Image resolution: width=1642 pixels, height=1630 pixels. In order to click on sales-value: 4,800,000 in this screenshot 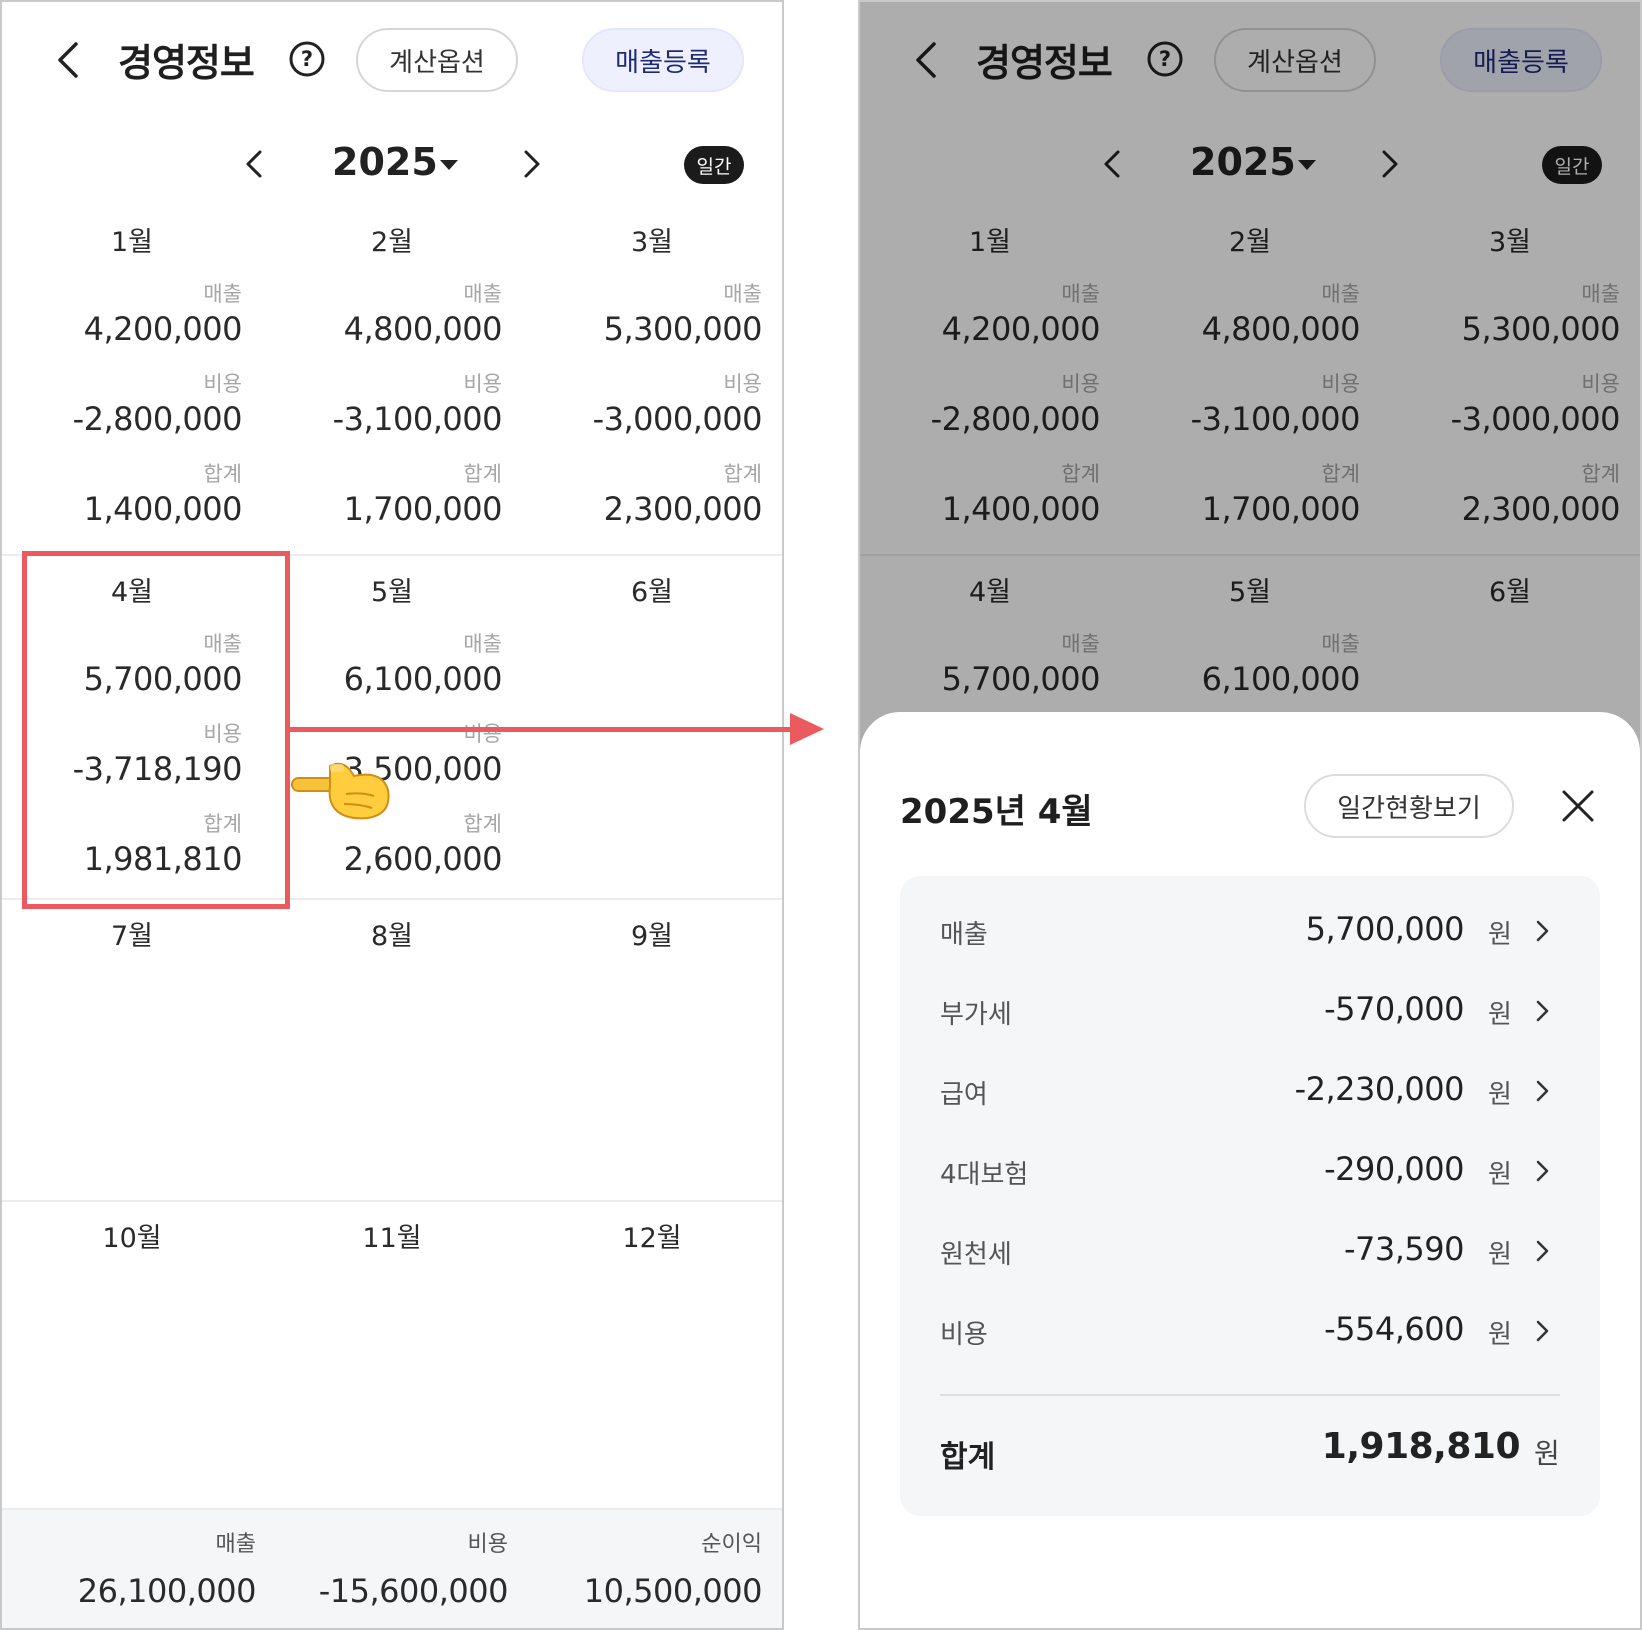, I will do `click(423, 329)`.